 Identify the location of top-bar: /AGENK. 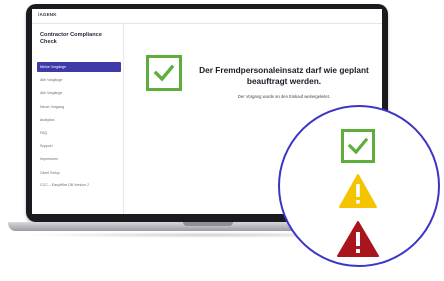
(207, 16).